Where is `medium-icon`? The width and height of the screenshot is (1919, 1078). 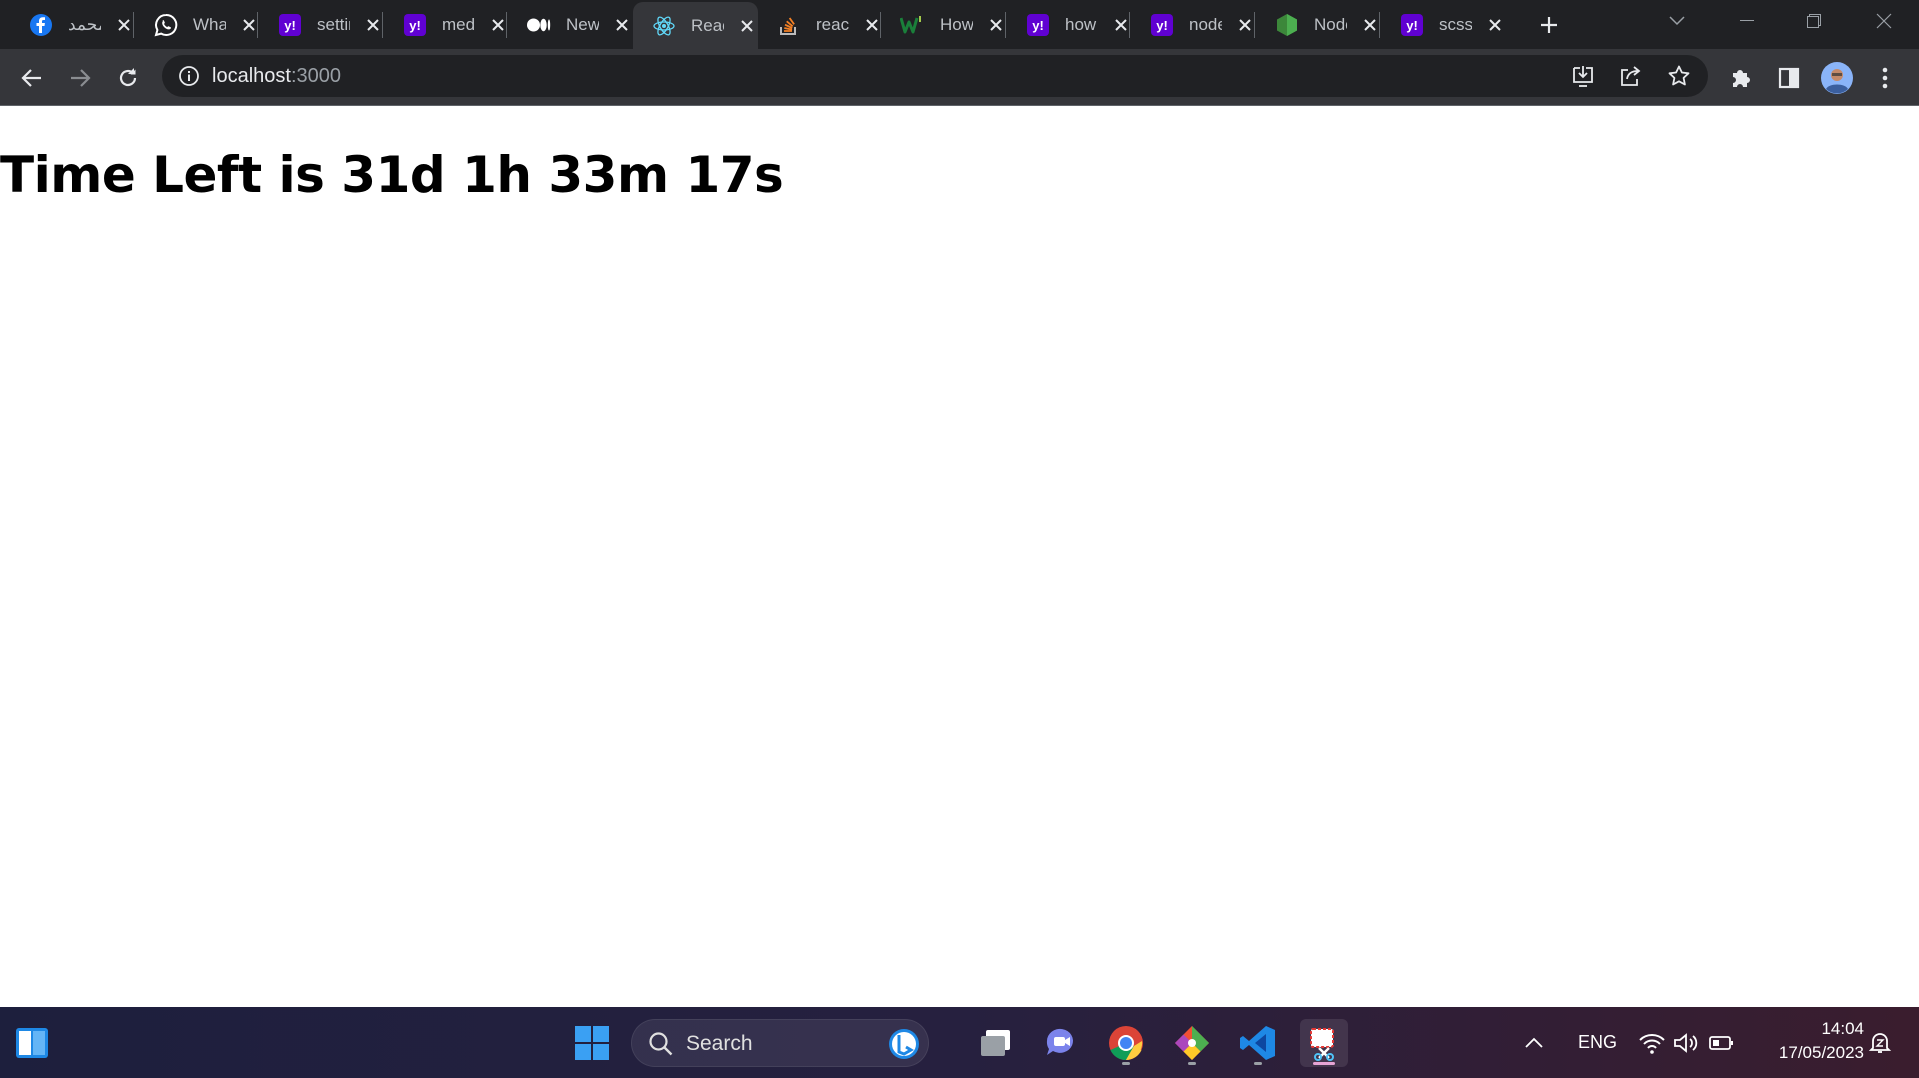
medium-icon is located at coordinates (539, 25).